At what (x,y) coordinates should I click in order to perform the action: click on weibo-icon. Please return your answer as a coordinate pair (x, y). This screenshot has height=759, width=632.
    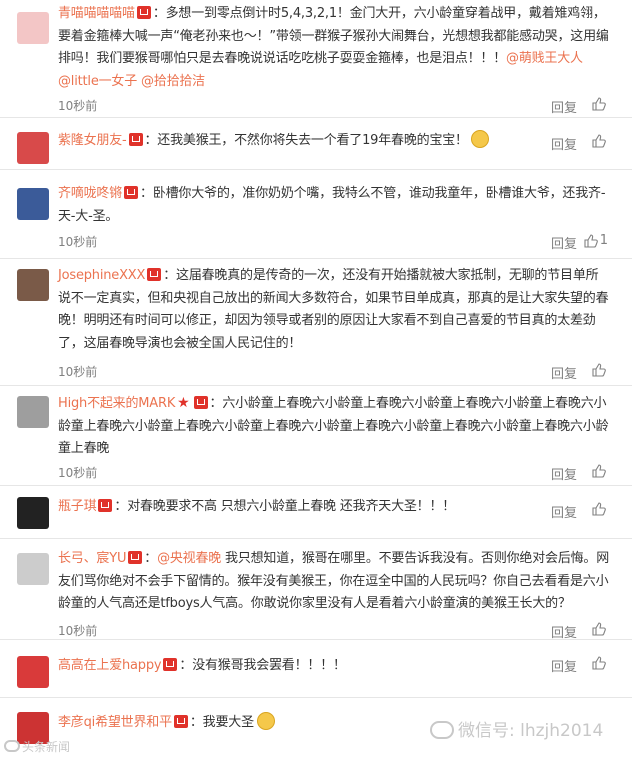
    Looking at the image, I should click on (12, 746).